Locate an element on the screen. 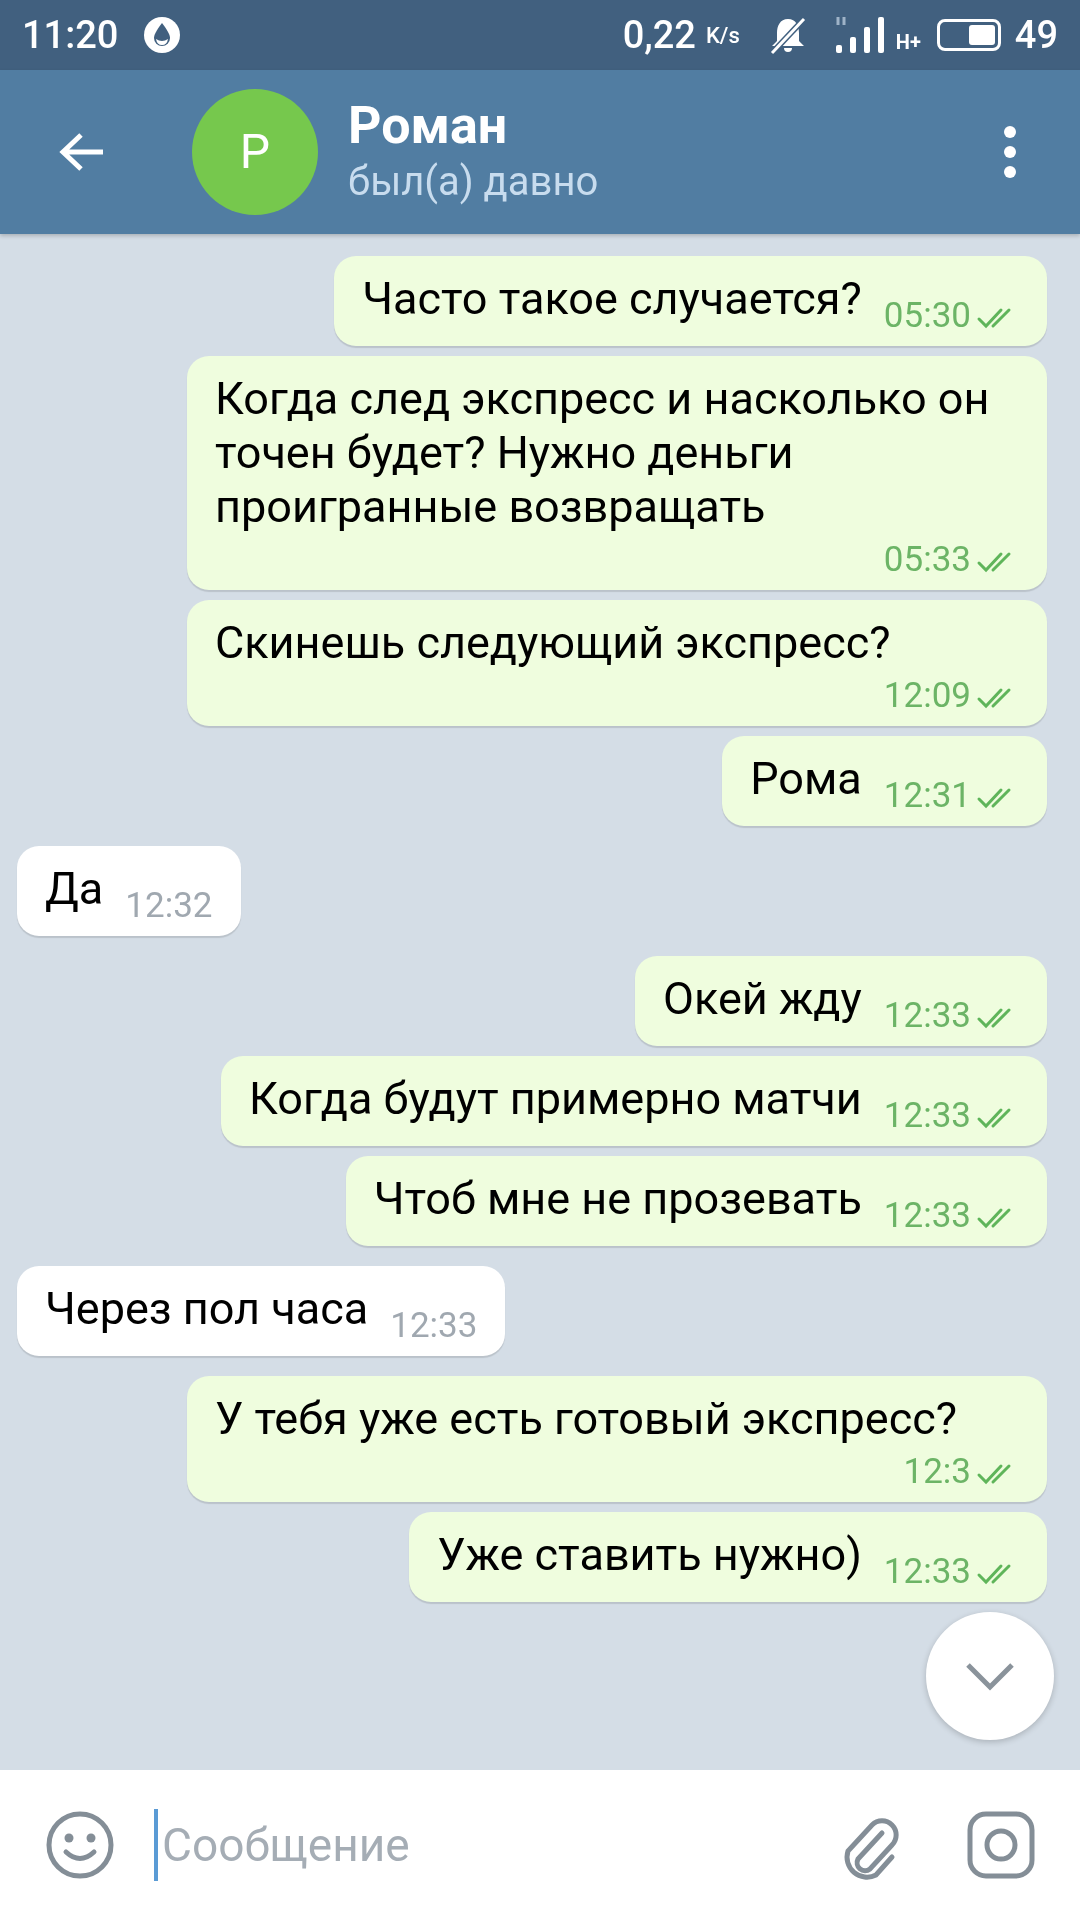  speed-unit: K/s is located at coordinates (722, 35).